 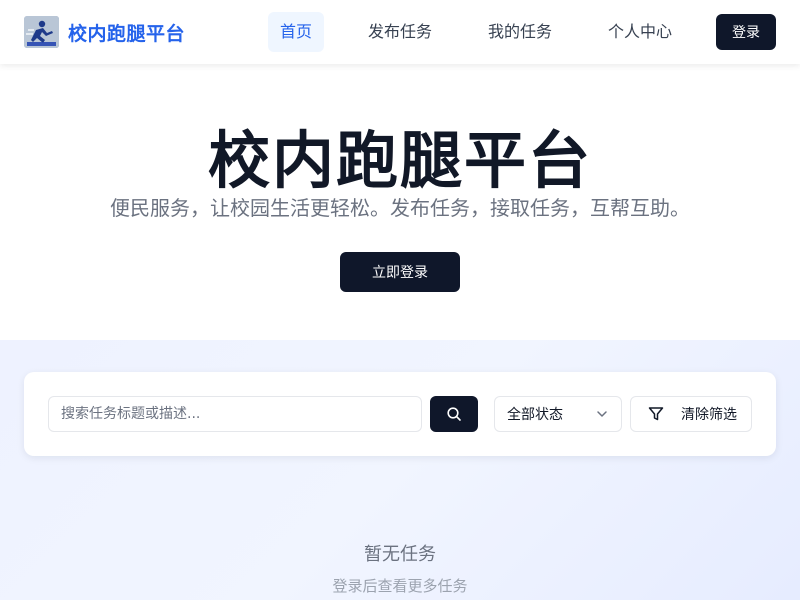 What do you see at coordinates (746, 32) in the screenshot?
I see `login-button: 登录` at bounding box center [746, 32].